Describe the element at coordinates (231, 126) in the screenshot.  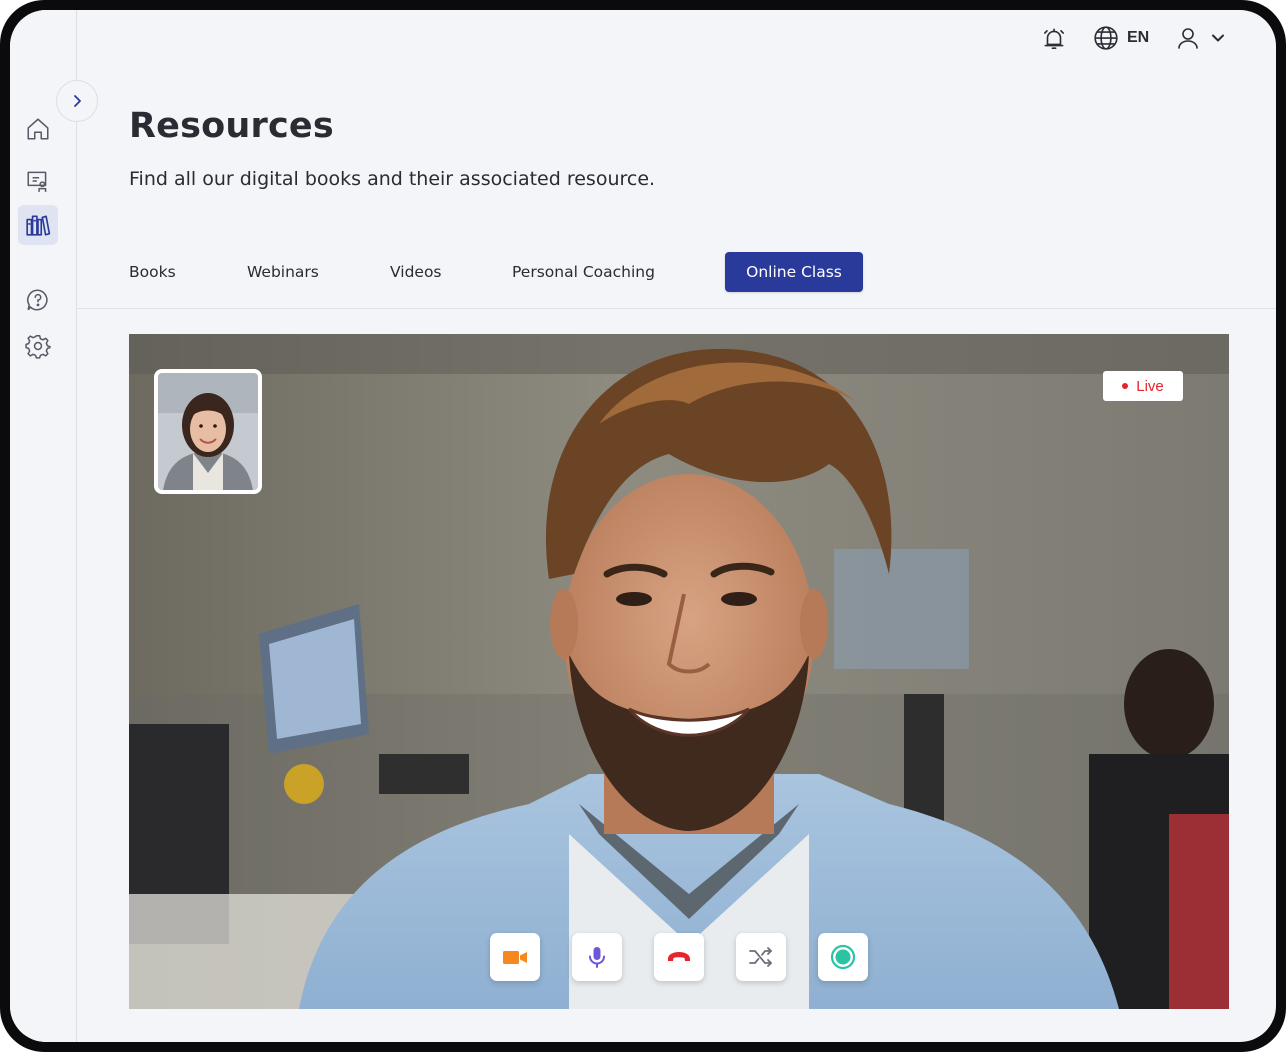
I see `page-title: Resources` at that location.